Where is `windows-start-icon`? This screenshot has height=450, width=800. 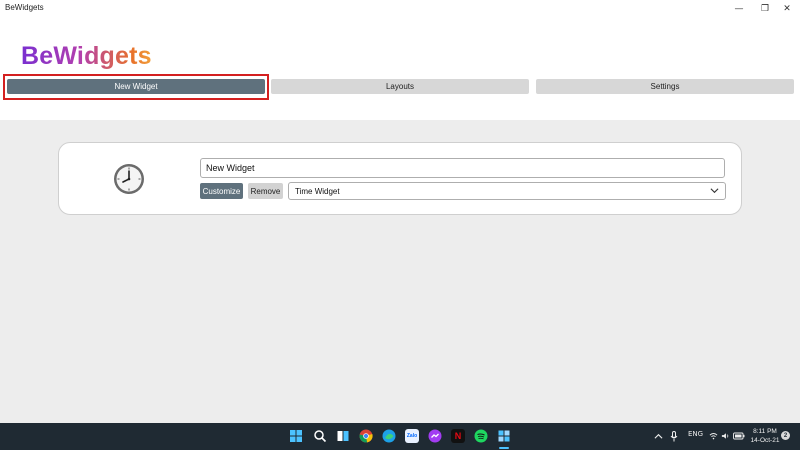
windows-start-icon is located at coordinates (296, 436).